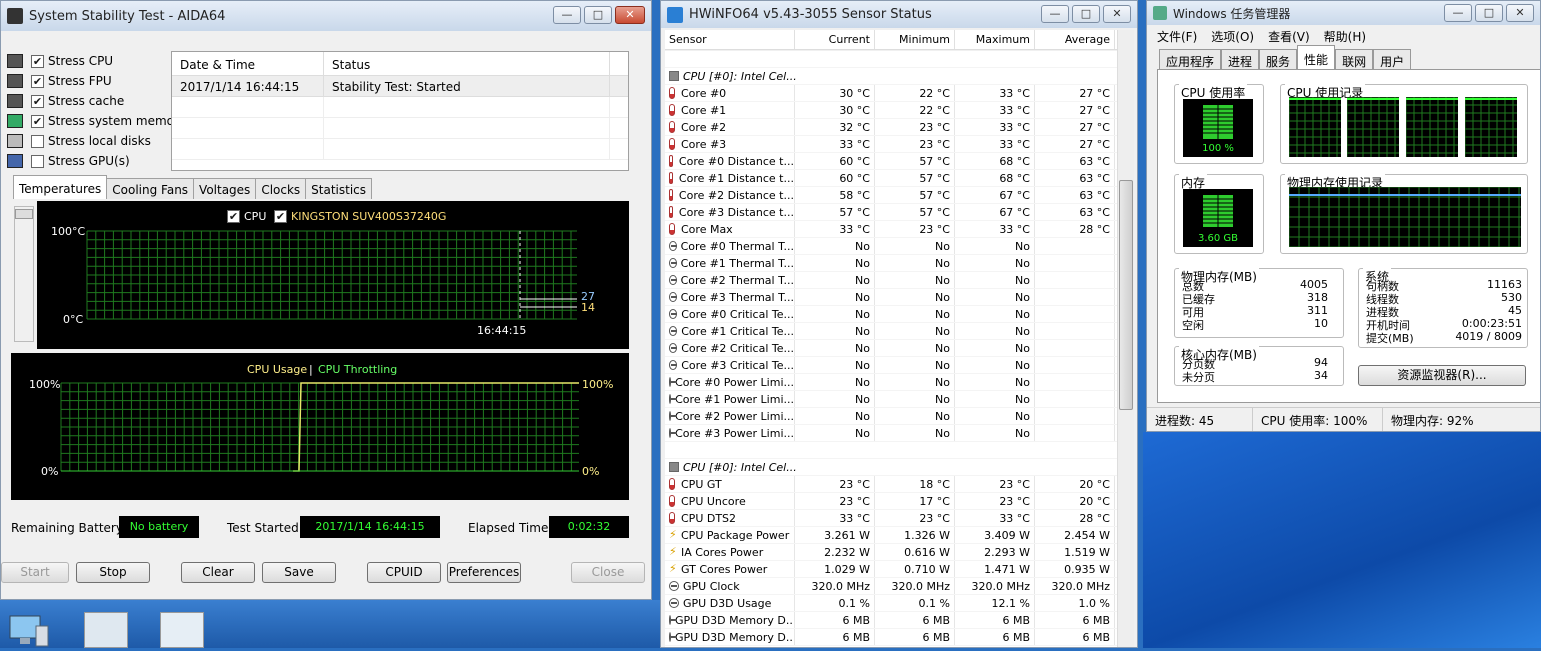 The width and height of the screenshot is (1541, 651). What do you see at coordinates (1177, 36) in the screenshot?
I see `menu-file: 文件(F)` at bounding box center [1177, 36].